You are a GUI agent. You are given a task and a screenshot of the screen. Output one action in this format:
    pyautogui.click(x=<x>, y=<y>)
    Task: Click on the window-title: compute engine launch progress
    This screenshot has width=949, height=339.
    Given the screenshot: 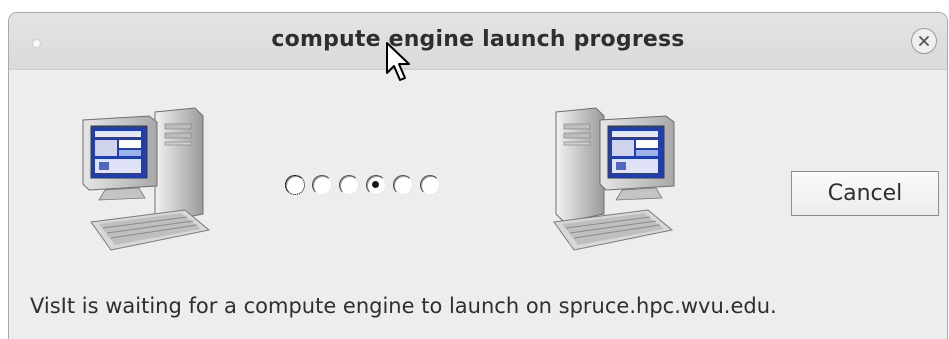 What is the action you would take?
    pyautogui.click(x=478, y=39)
    